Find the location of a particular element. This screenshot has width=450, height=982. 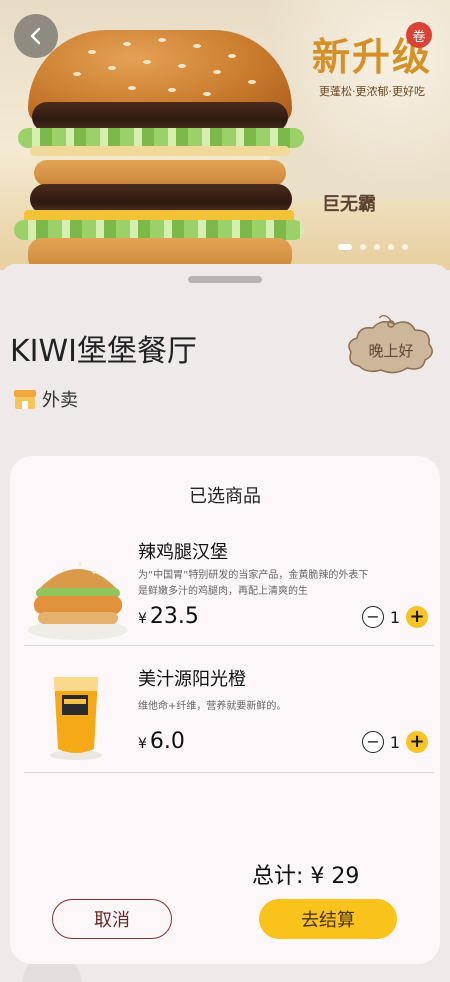

back-button is located at coordinates (36, 36).